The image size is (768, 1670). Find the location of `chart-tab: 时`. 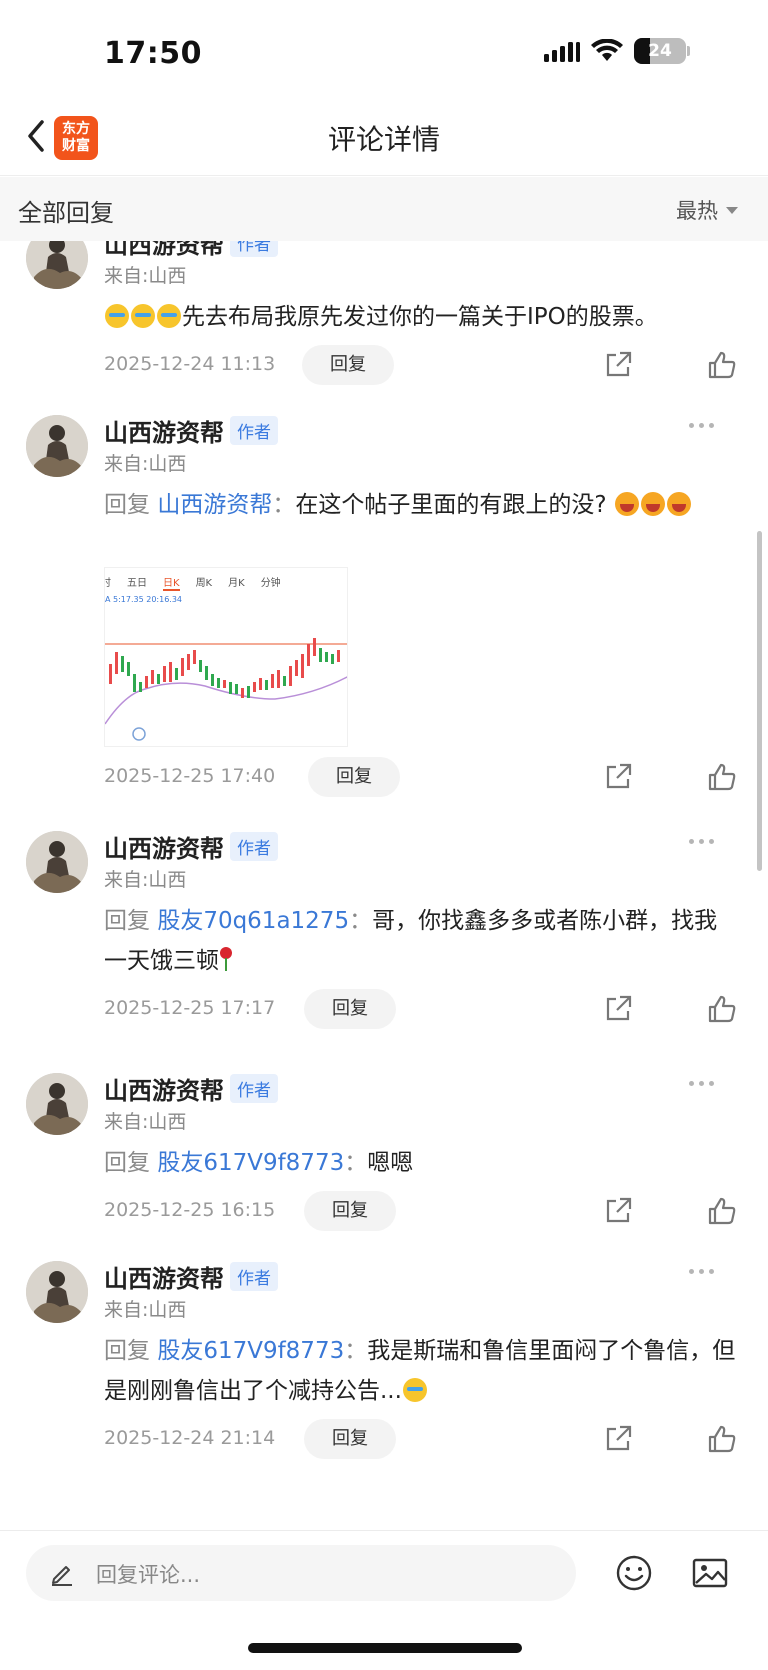

chart-tab: 时 is located at coordinates (108, 582).